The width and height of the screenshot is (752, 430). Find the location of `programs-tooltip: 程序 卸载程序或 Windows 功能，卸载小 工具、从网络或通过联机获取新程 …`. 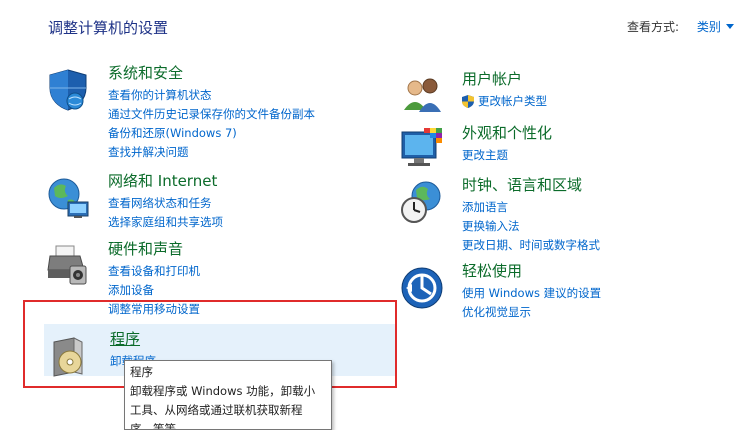

programs-tooltip: 程序 卸载程序或 Windows 功能，卸载小 工具、从网络或通过联机获取新程 … is located at coordinates (228, 395).